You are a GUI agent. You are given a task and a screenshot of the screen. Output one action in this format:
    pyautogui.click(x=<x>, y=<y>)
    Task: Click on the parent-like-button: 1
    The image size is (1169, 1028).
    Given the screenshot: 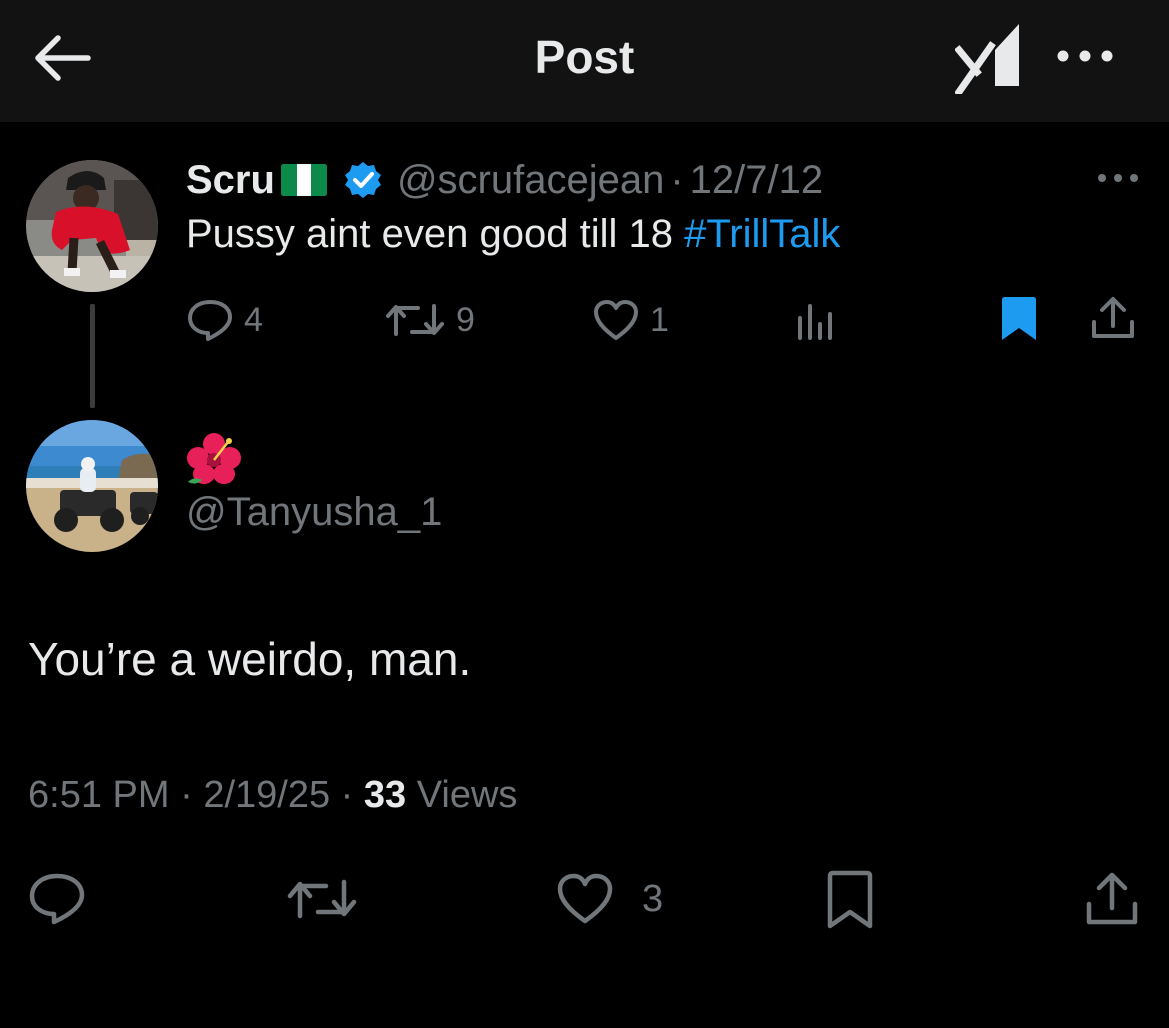 What is the action you would take?
    pyautogui.click(x=630, y=320)
    